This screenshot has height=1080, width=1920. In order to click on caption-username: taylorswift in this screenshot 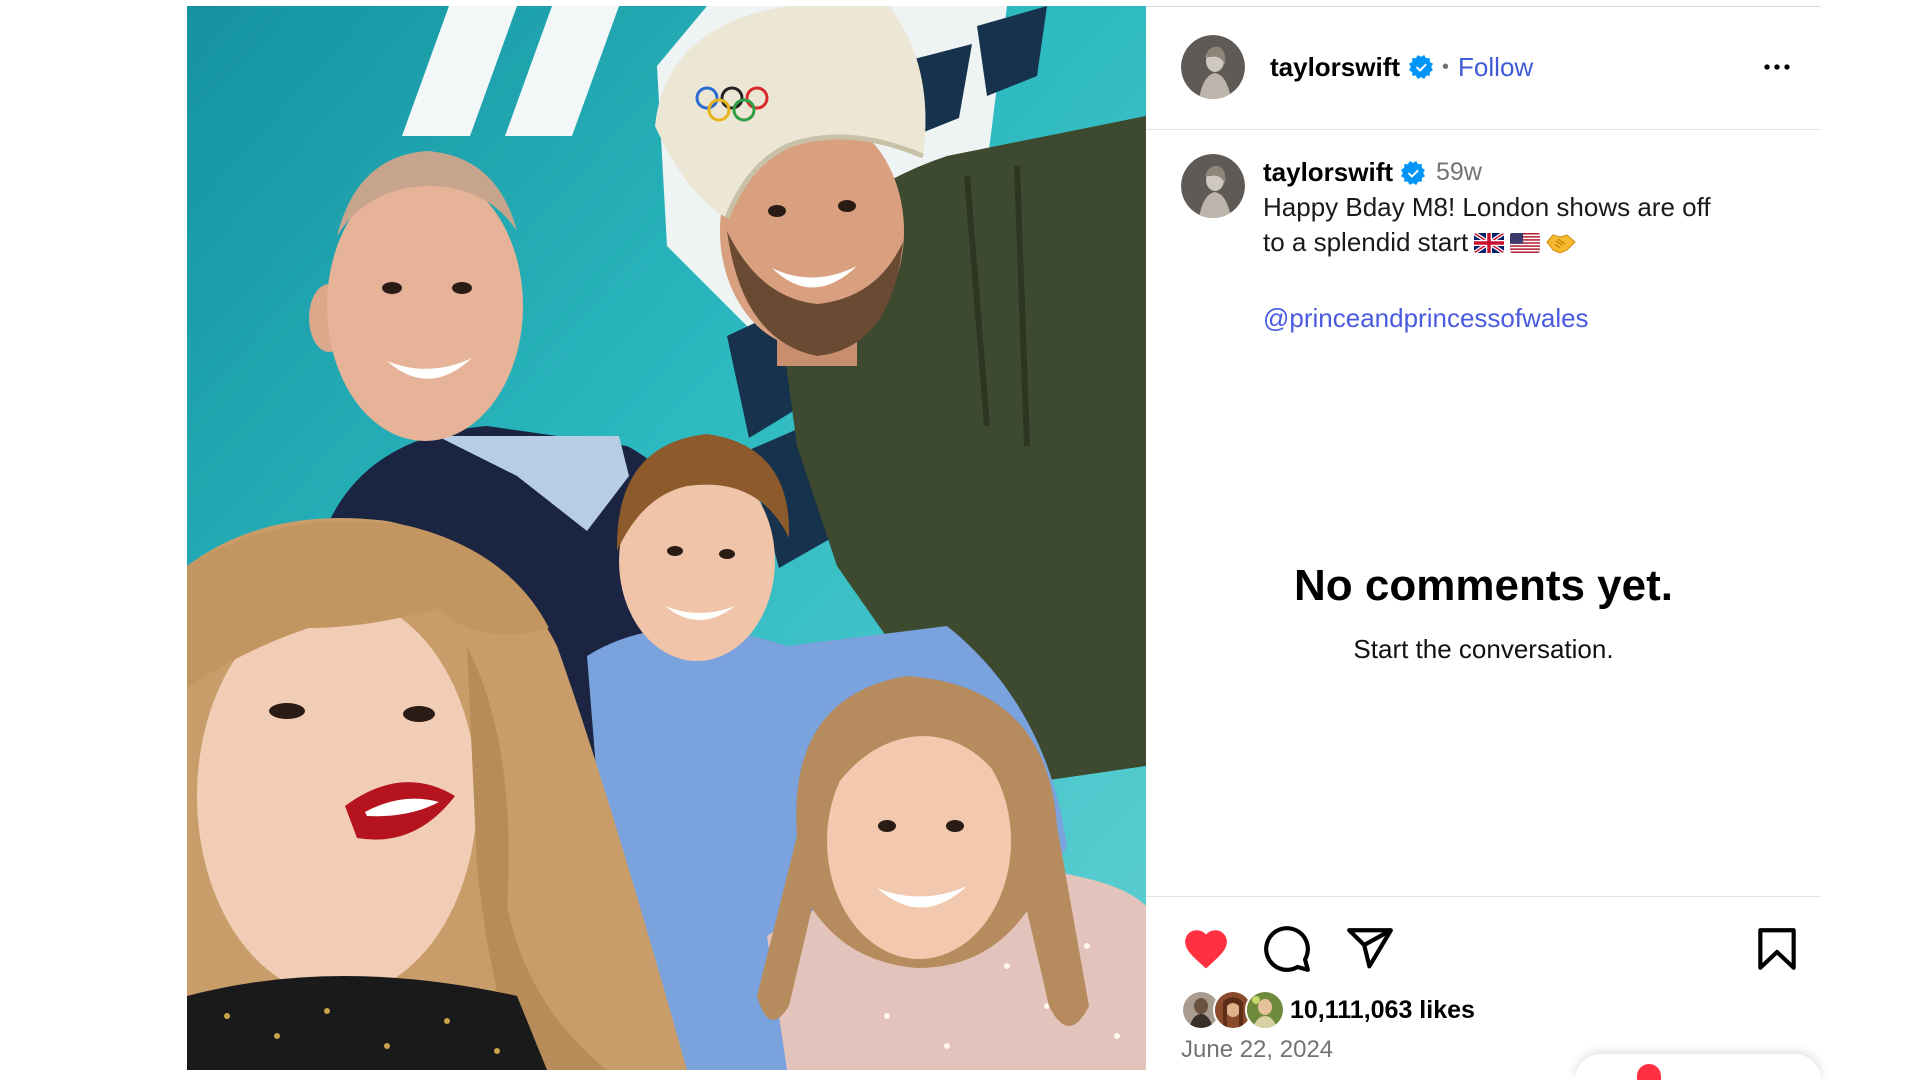, I will do `click(1328, 172)`.